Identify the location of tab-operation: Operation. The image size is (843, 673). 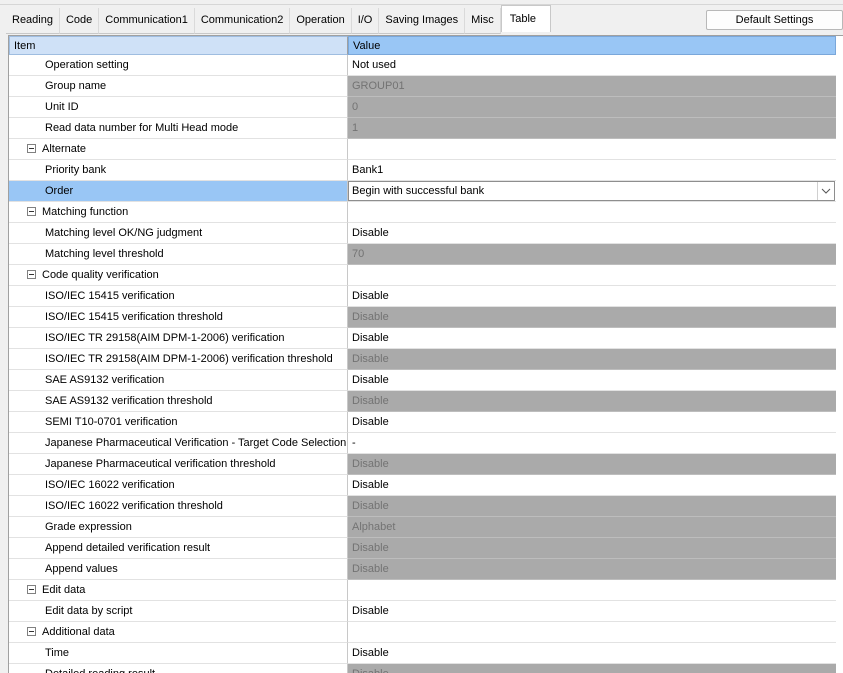
(321, 21).